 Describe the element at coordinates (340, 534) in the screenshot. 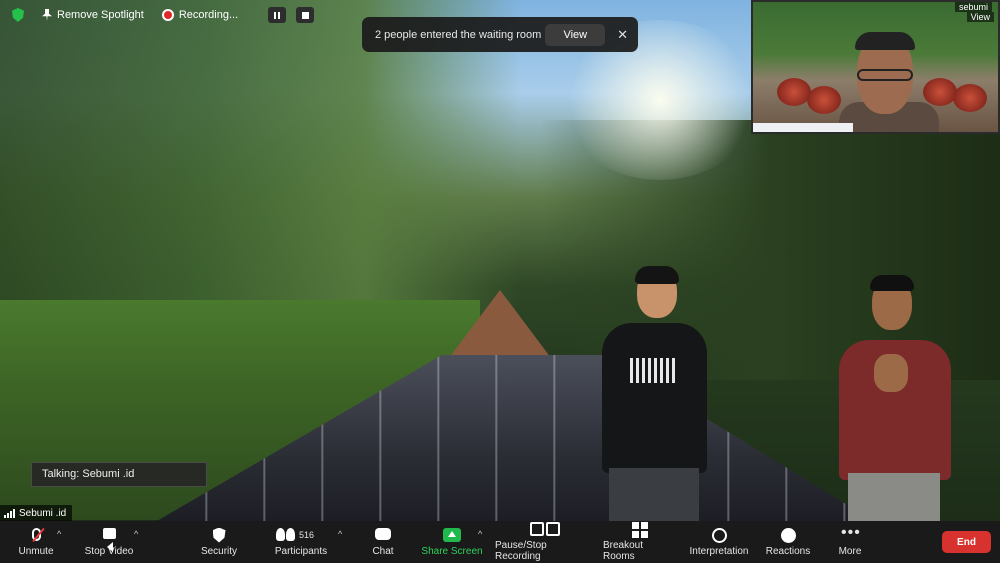

I see `participants-options-caret-icon: ^` at that location.